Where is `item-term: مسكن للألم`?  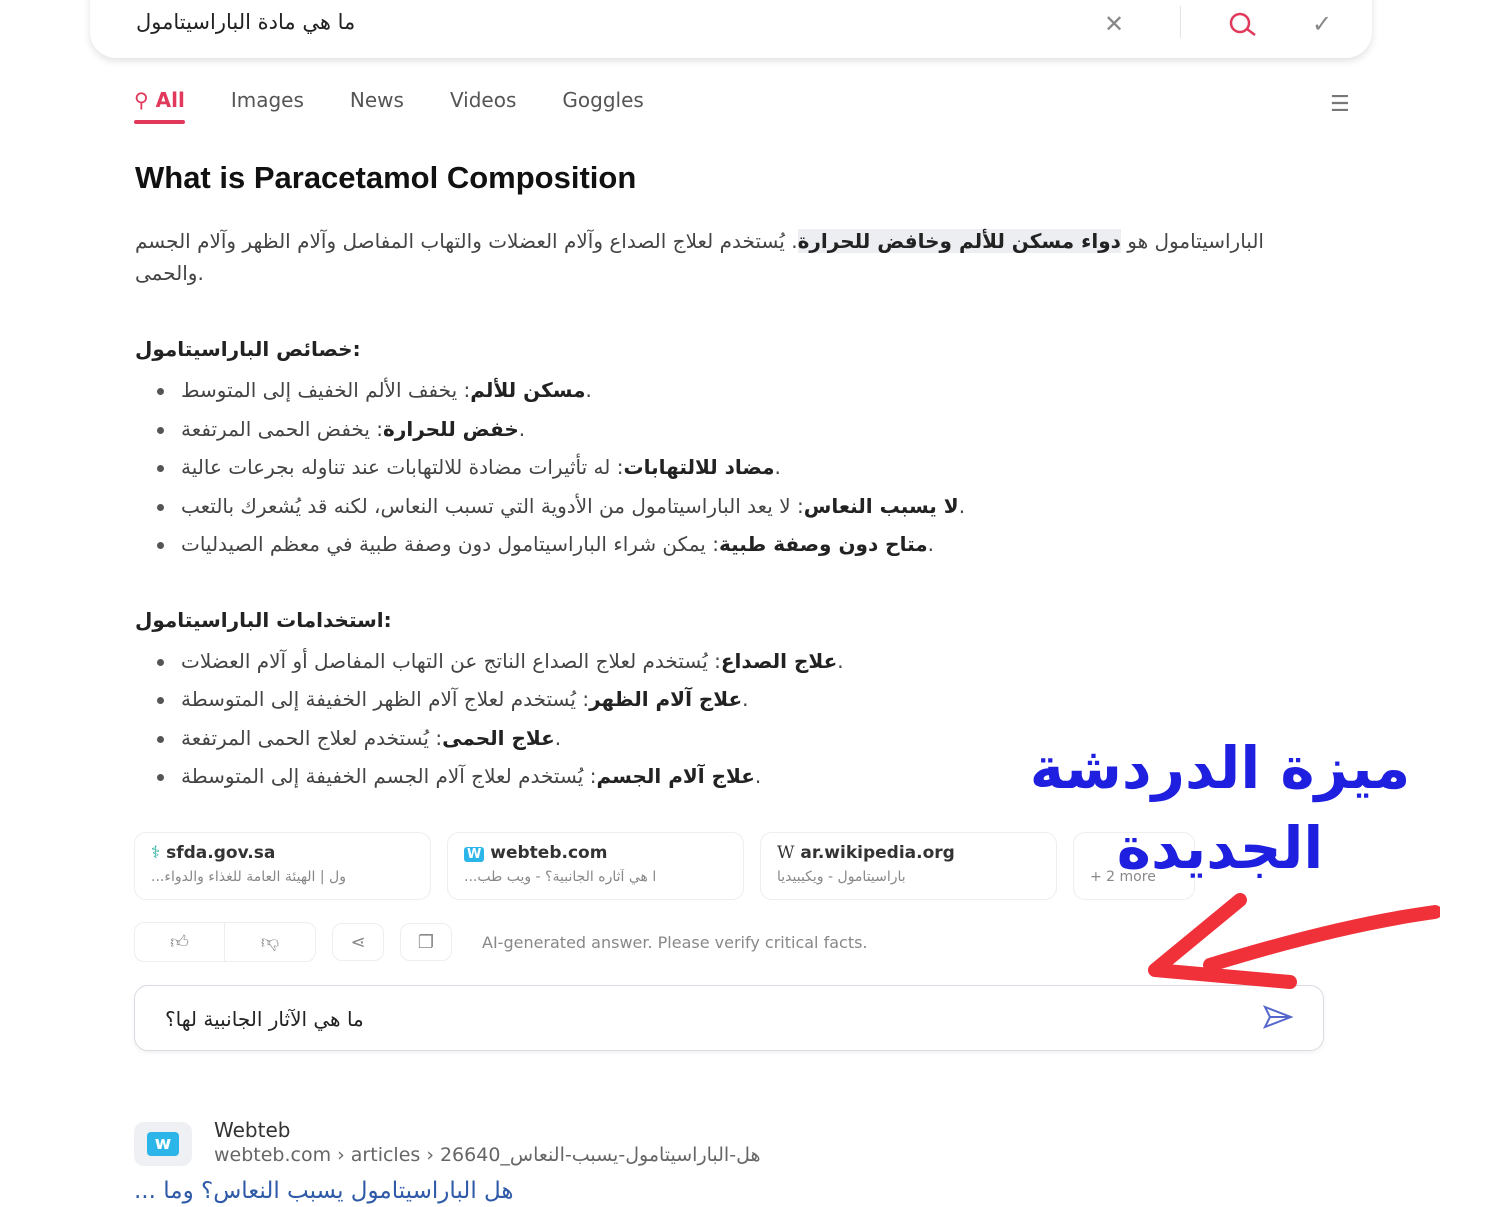 item-term: مسكن للألم is located at coordinates (528, 390).